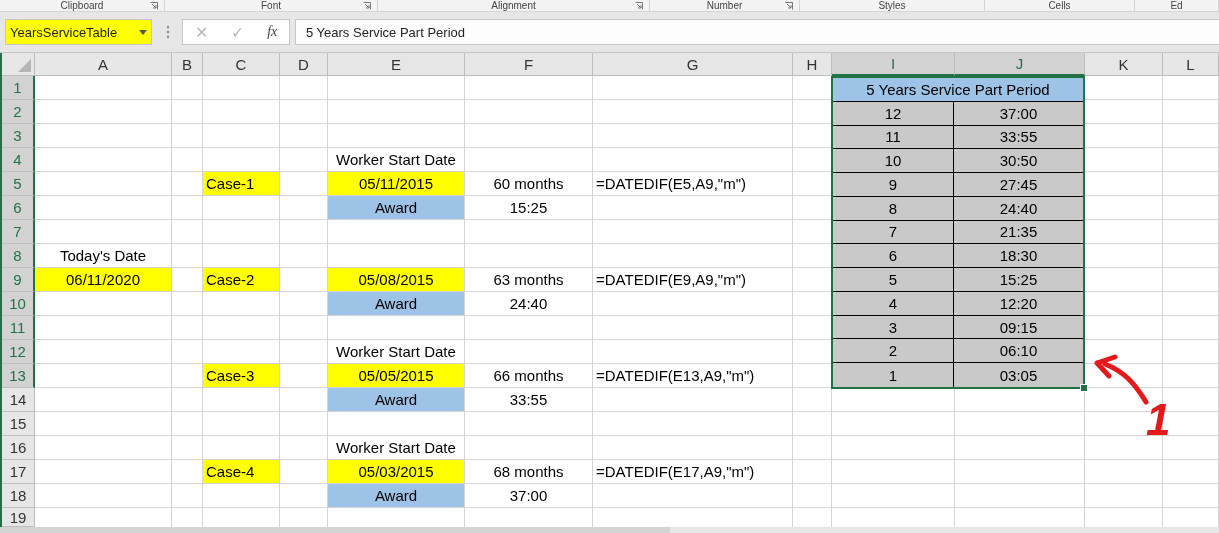 This screenshot has width=1219, height=533. What do you see at coordinates (187, 64) in the screenshot?
I see `column-header: B` at bounding box center [187, 64].